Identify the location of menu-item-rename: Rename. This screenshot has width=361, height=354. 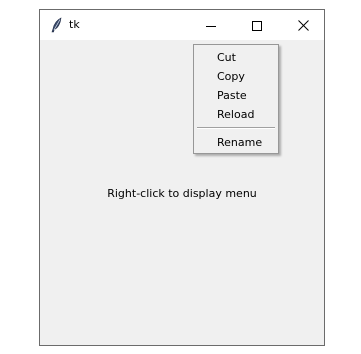
(236, 142).